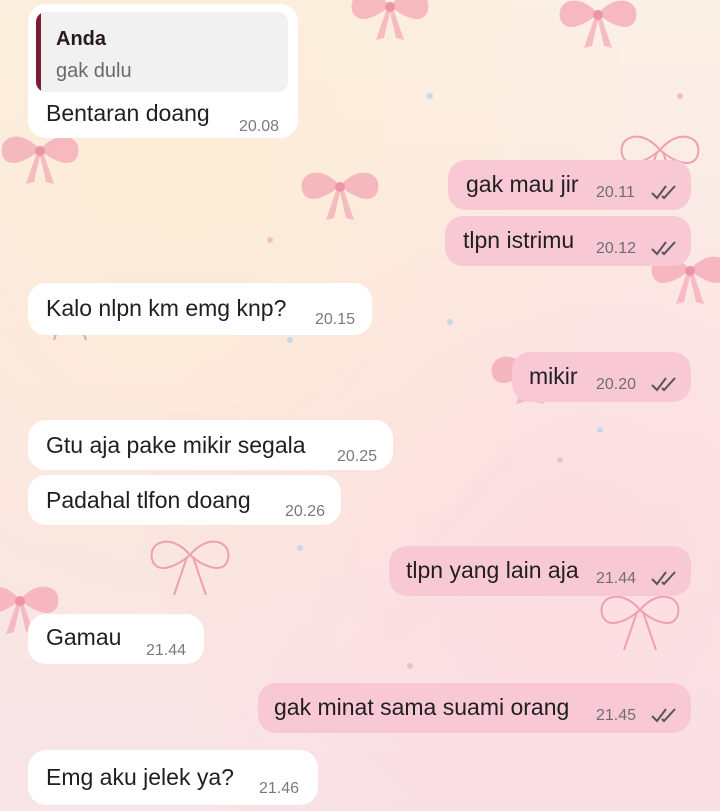  What do you see at coordinates (616, 715) in the screenshot?
I see `message-time: 21.45` at bounding box center [616, 715].